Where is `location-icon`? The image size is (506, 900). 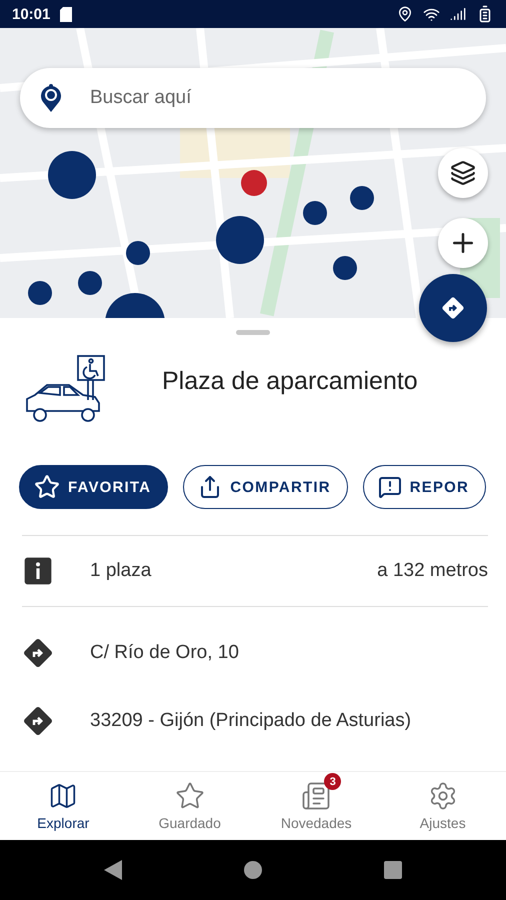
location-icon is located at coordinates (405, 14).